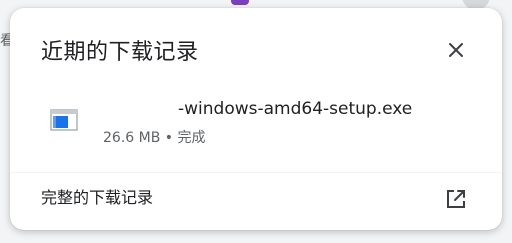  What do you see at coordinates (295, 109) in the screenshot?
I see `file-name-suffix: -windows-amd64-setup.exe` at bounding box center [295, 109].